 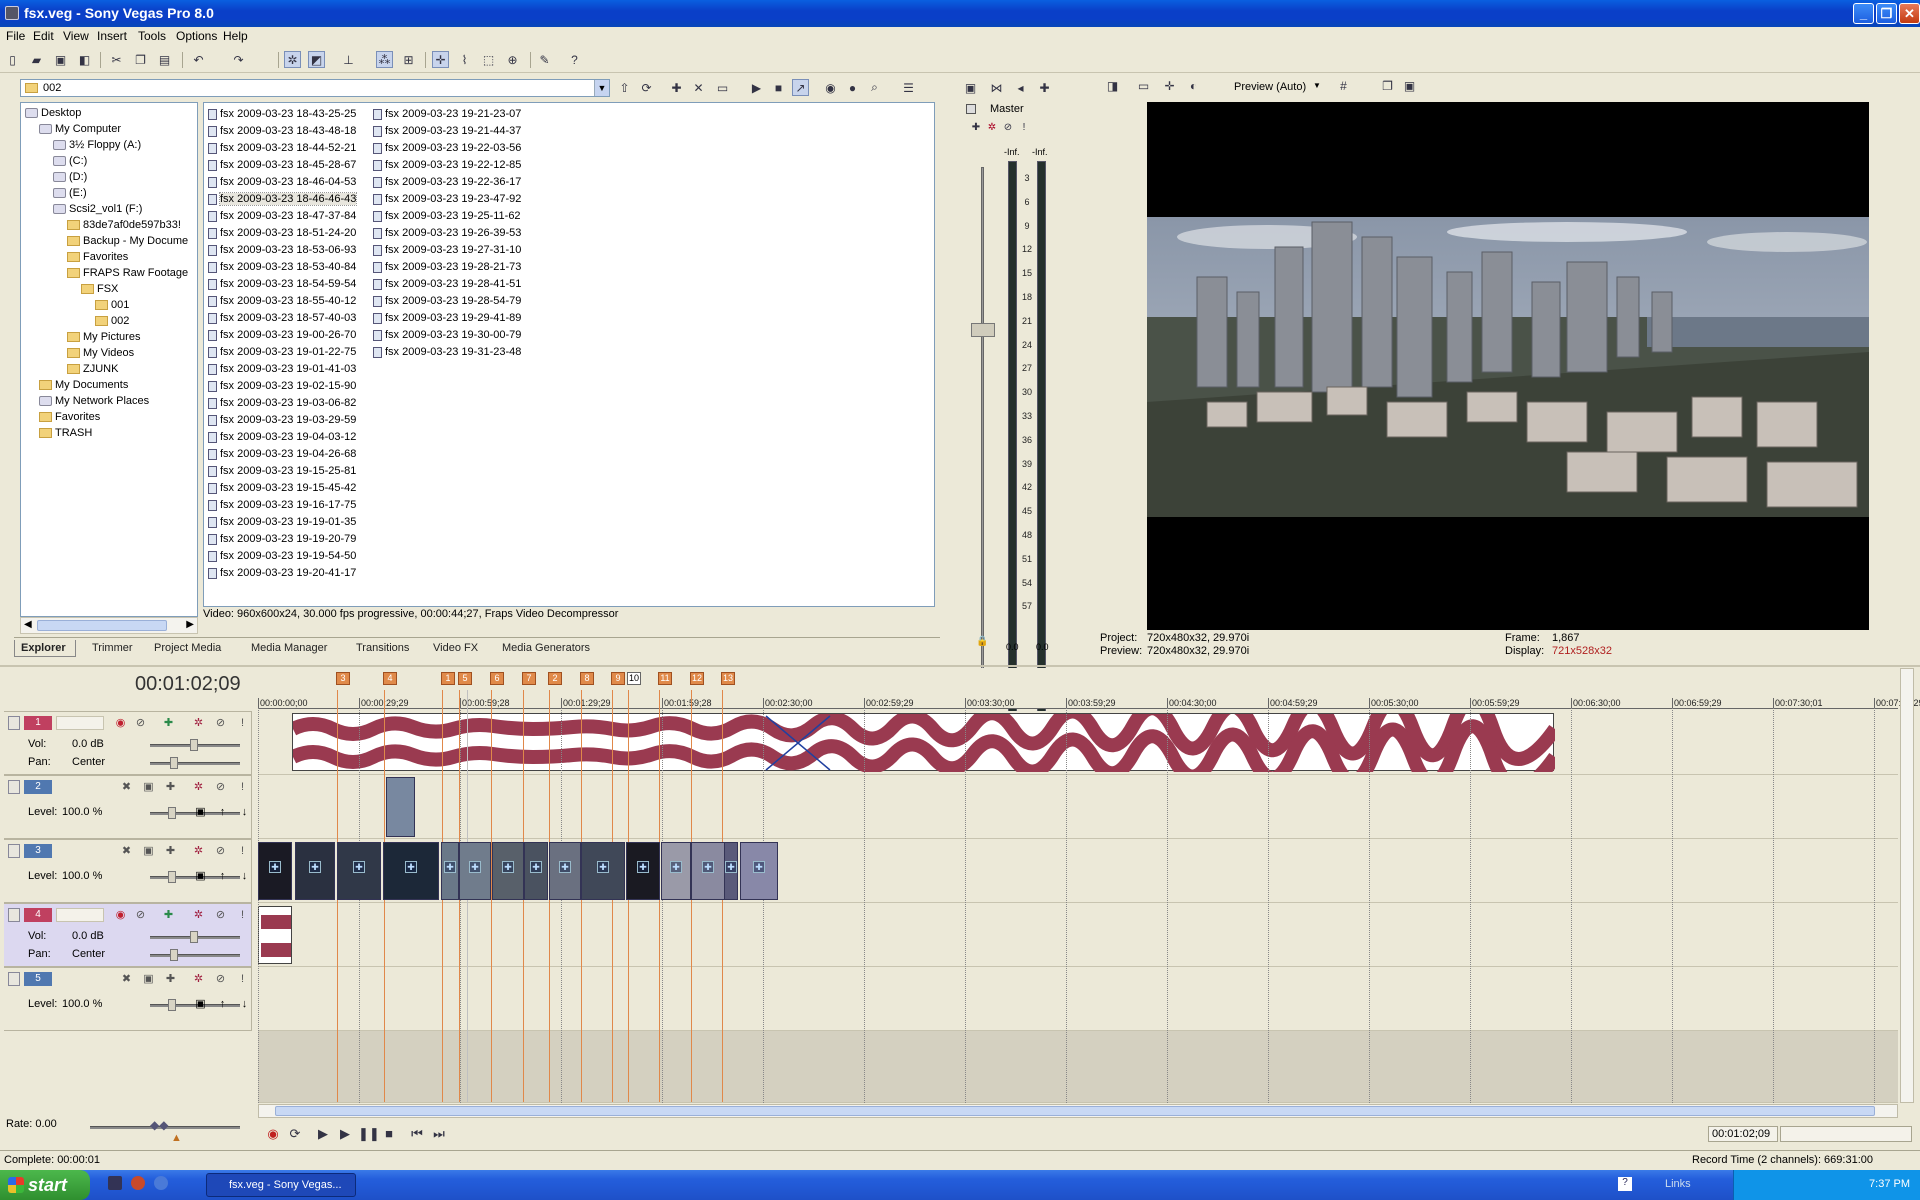 What do you see at coordinates (697, 678) in the screenshot?
I see `timeline-marker: 12` at bounding box center [697, 678].